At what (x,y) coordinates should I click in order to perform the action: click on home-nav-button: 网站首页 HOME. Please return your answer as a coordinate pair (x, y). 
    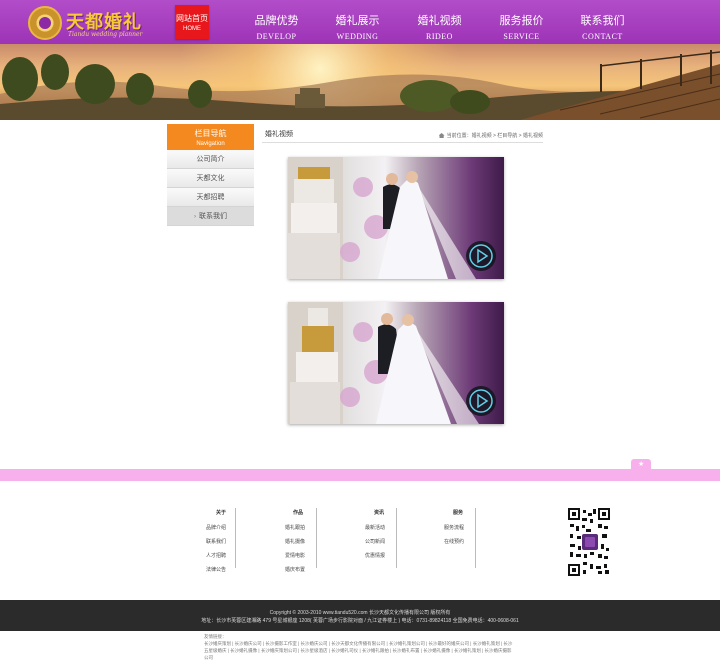
    Looking at the image, I should click on (192, 22).